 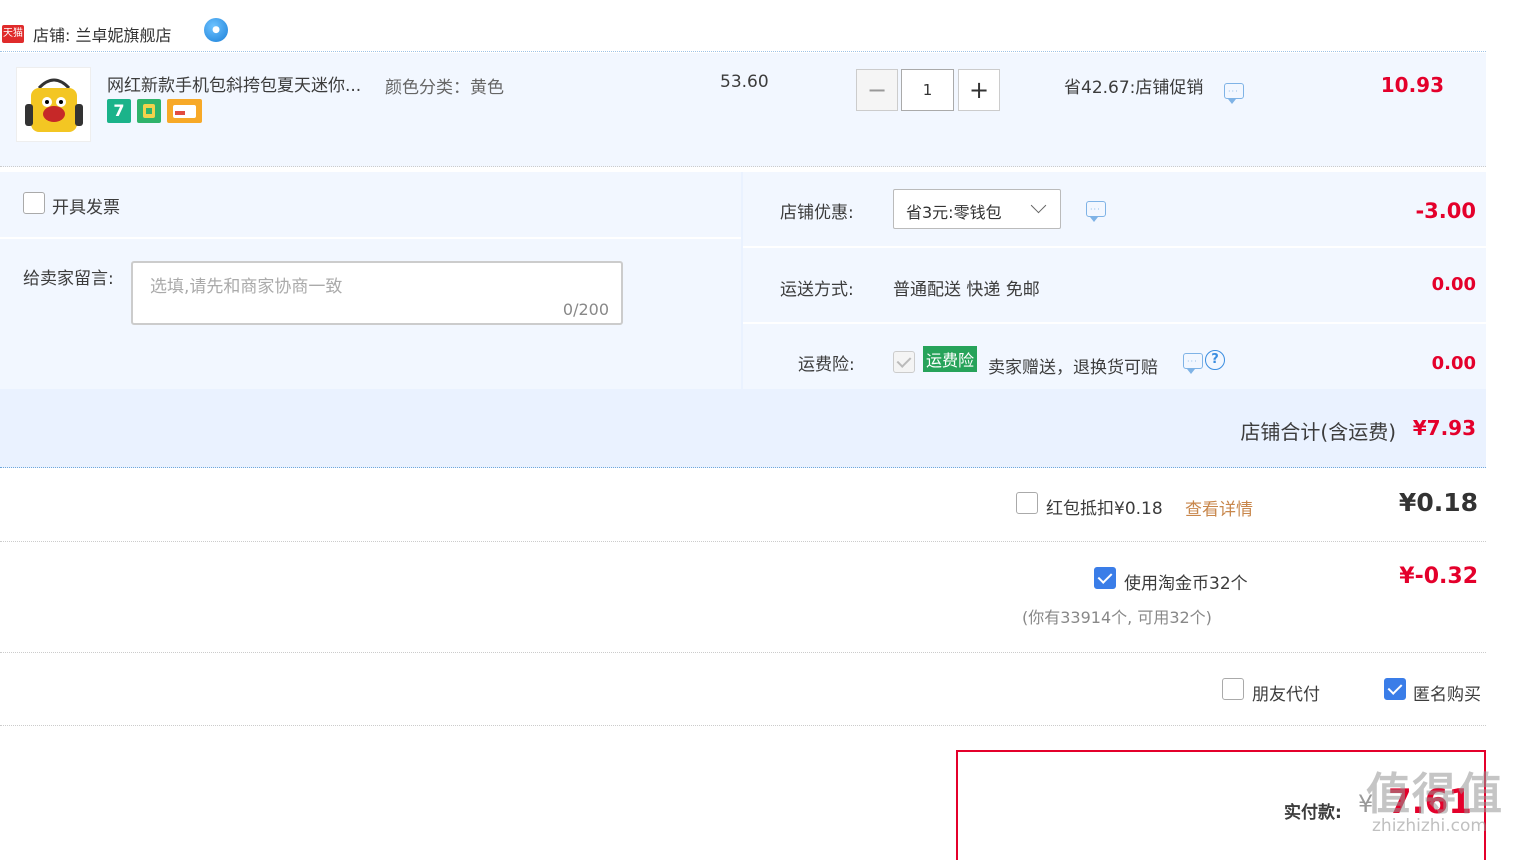 I want to click on yellow-bag-image, so click(x=54, y=105).